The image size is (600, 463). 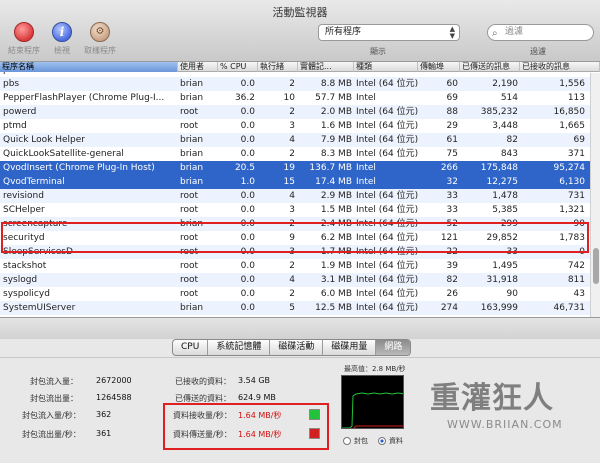 What do you see at coordinates (104, 414) in the screenshot?
I see `packets-in-rate-value: 362` at bounding box center [104, 414].